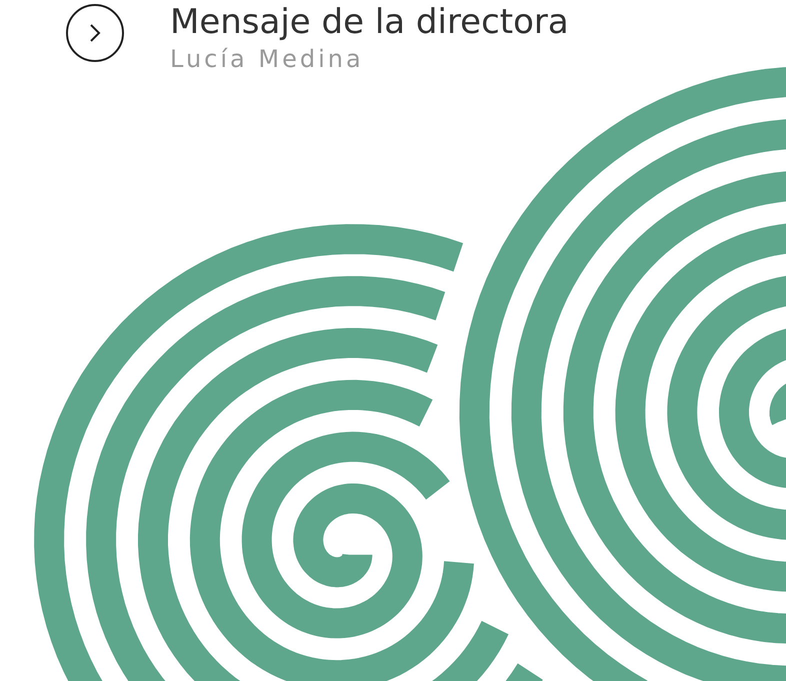  What do you see at coordinates (267, 59) in the screenshot?
I see `author-name: Lucía Medina` at bounding box center [267, 59].